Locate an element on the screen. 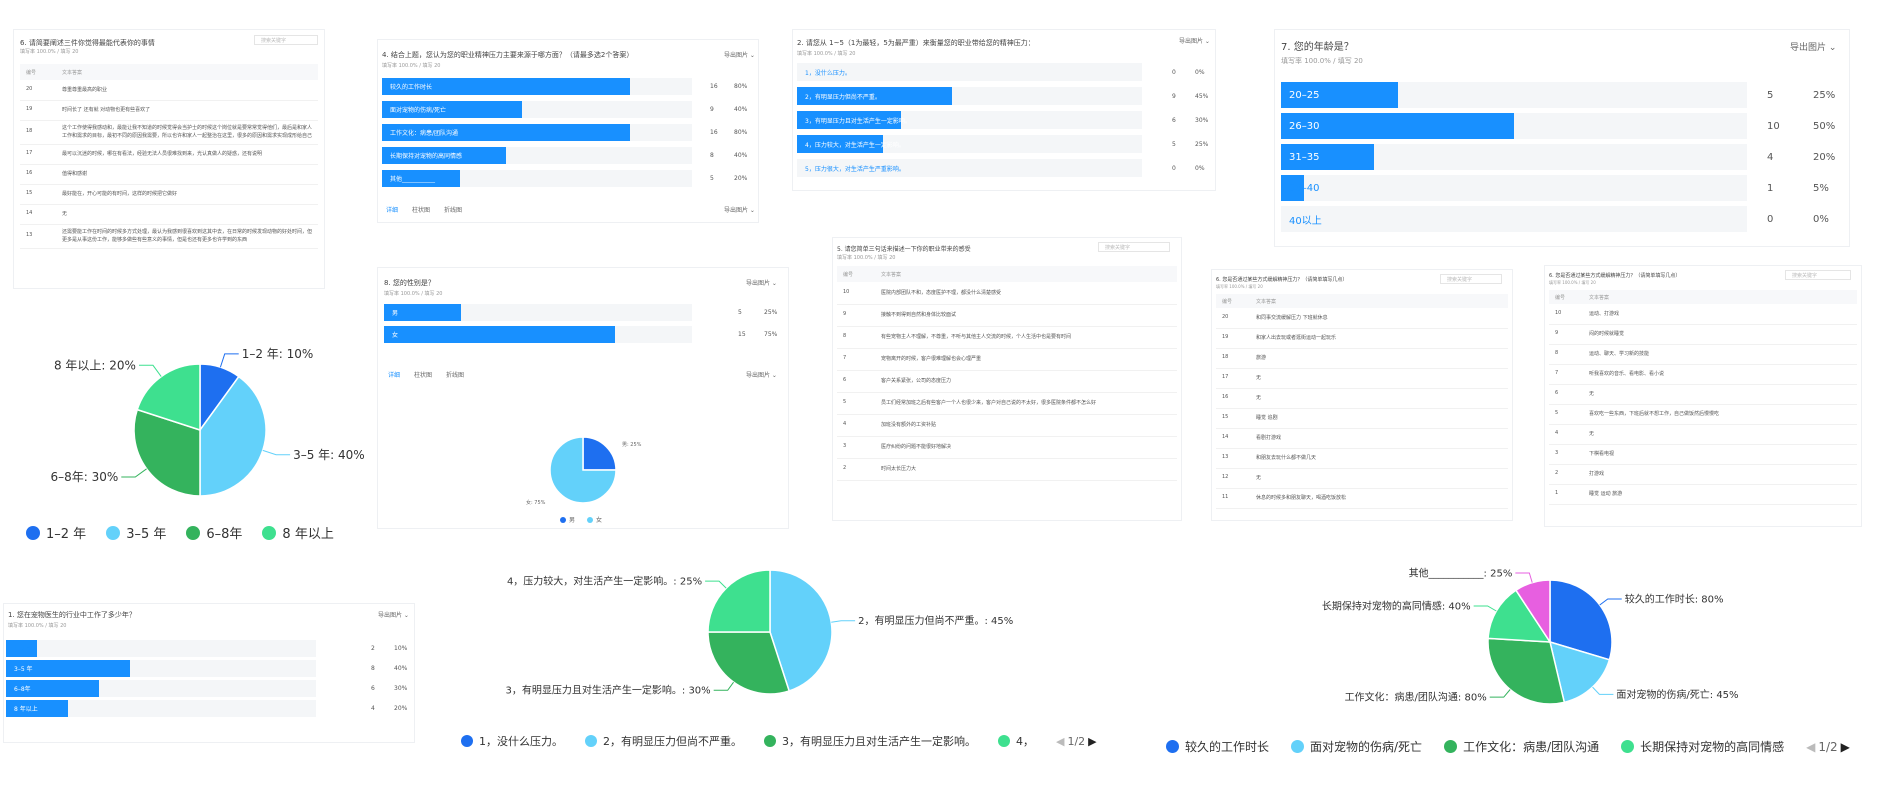  chart-tabs: 详细 柱状图 折线图 is located at coordinates (424, 209).